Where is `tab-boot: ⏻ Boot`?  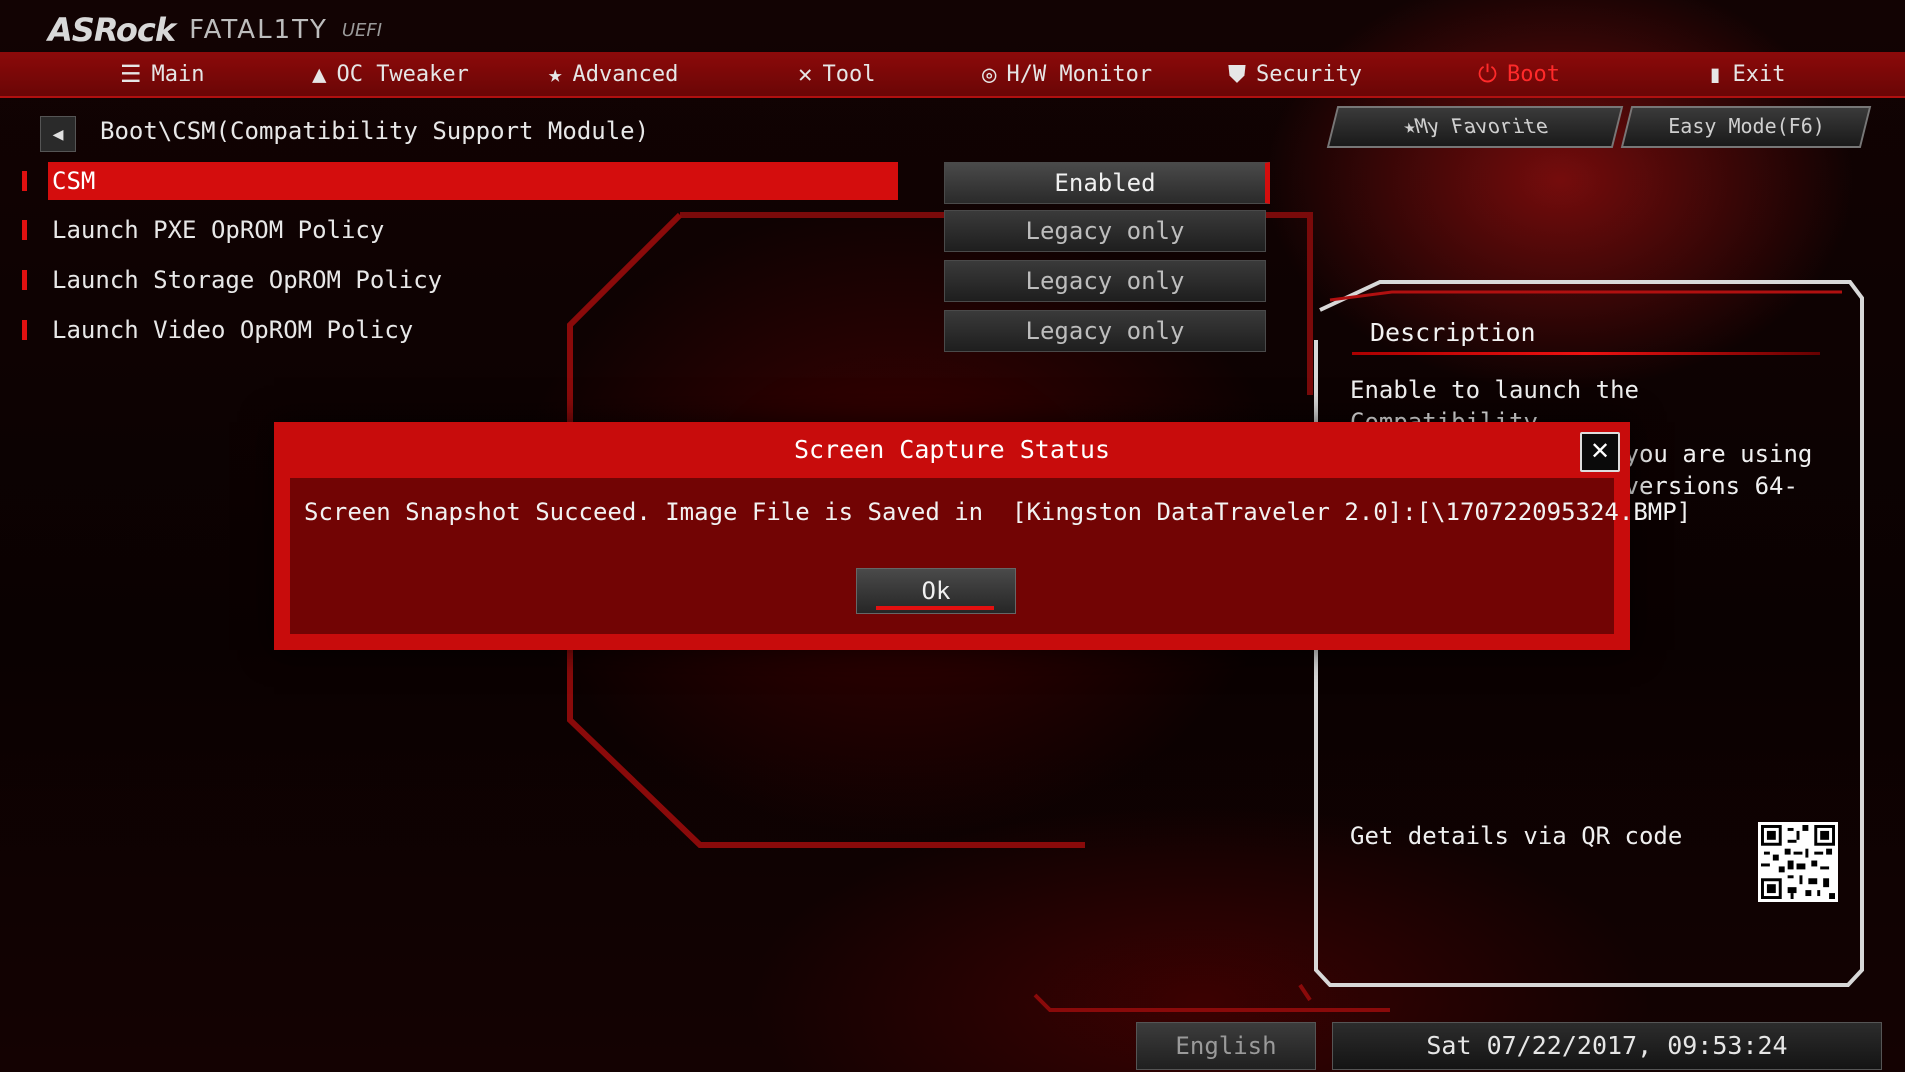 tab-boot: ⏻ Boot is located at coordinates (1519, 74).